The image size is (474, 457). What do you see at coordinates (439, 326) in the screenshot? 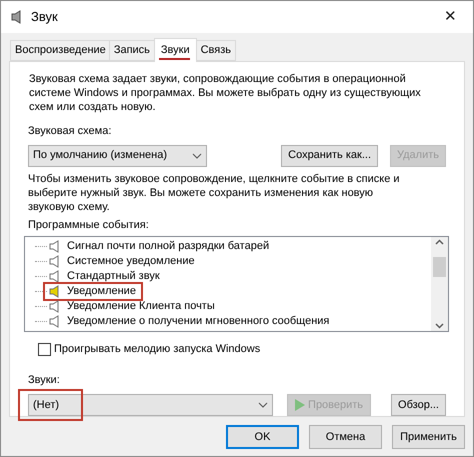
I see `scroll-down-icon` at bounding box center [439, 326].